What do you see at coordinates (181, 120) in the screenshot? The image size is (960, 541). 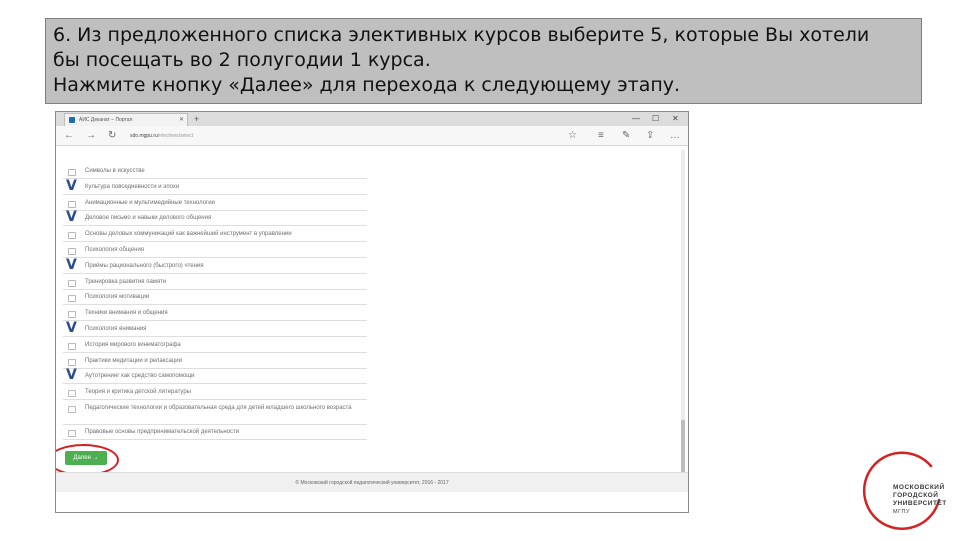 I see `close-tab-icon: ✕` at bounding box center [181, 120].